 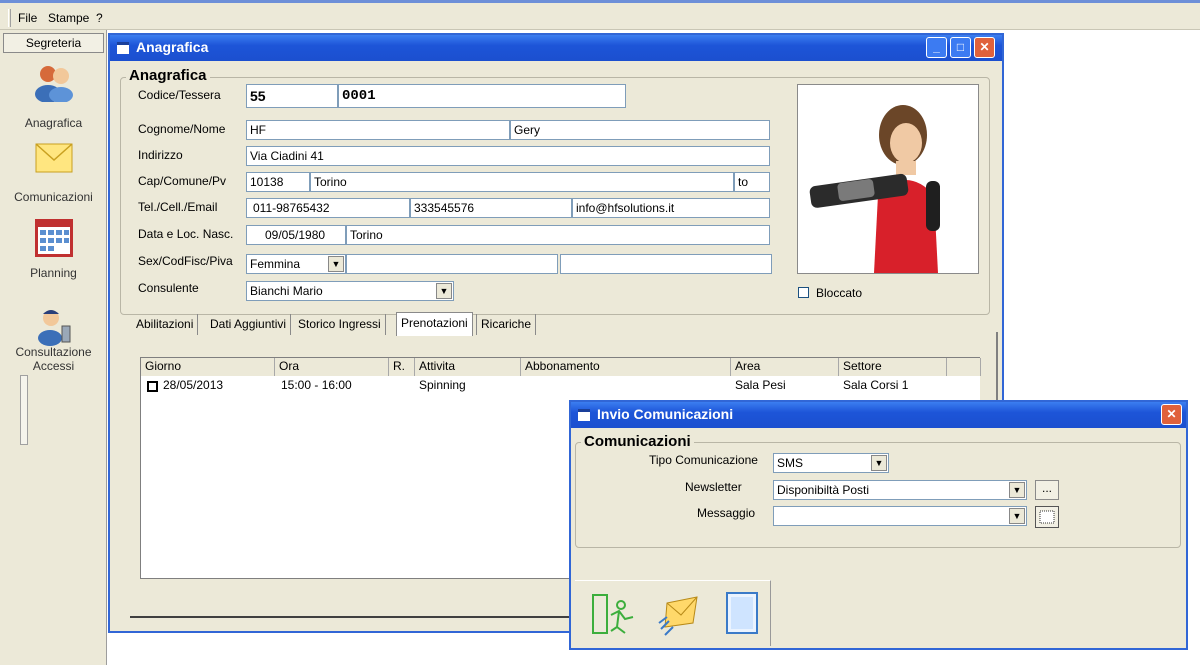 I want to click on menu-stampe: Stampe, so click(x=68, y=18).